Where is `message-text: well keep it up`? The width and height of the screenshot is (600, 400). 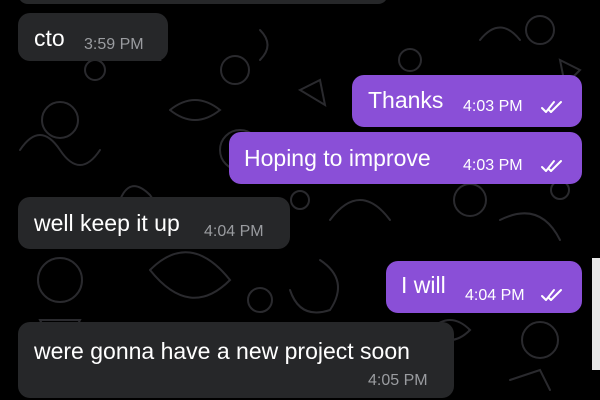
message-text: well keep it up is located at coordinates (107, 223).